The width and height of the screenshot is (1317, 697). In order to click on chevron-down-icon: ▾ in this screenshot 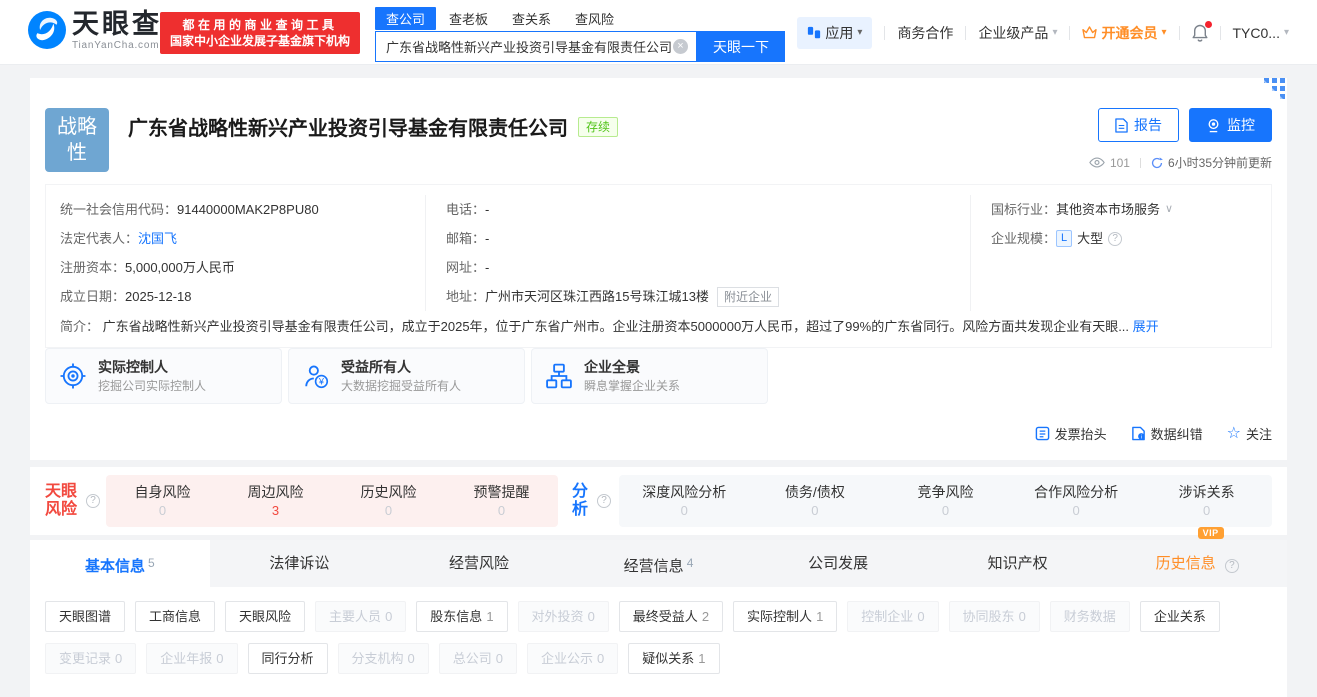, I will do `click(1164, 32)`.